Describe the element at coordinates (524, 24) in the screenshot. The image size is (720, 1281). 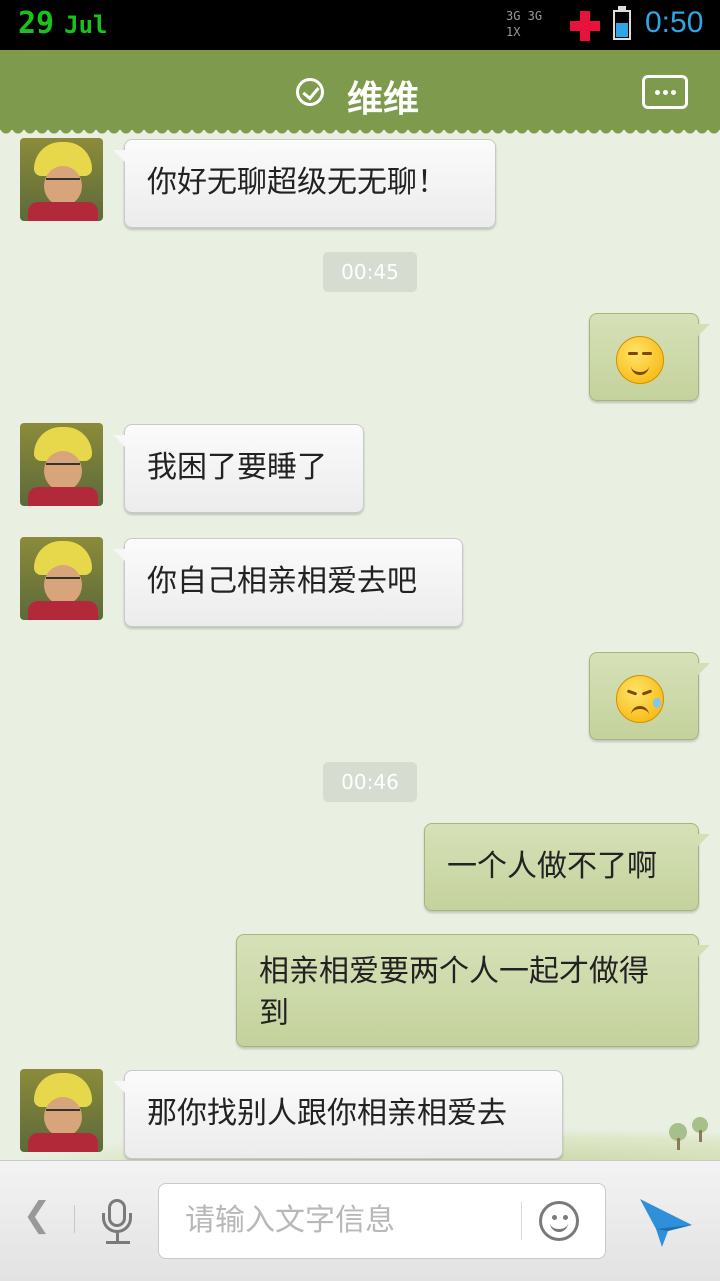
I see `network-signal-icon: 3G 3G 1X` at that location.